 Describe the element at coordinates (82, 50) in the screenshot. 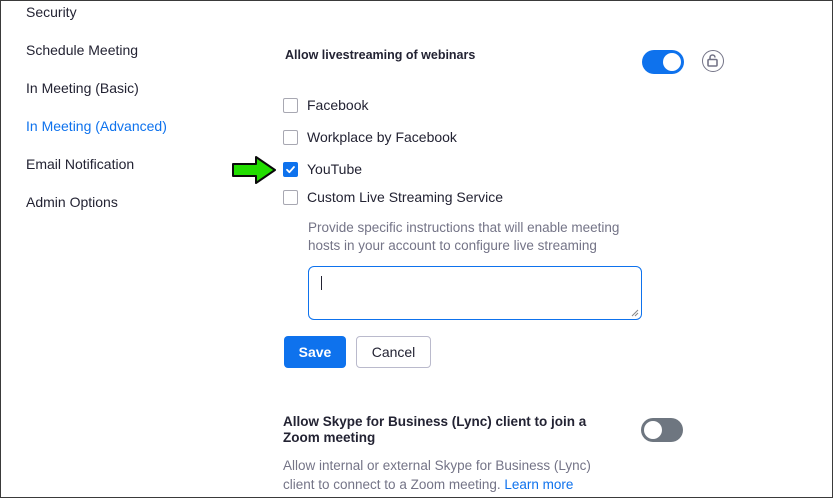

I see `sidebar-item-schedule-meeting: Schedule Meeting` at that location.